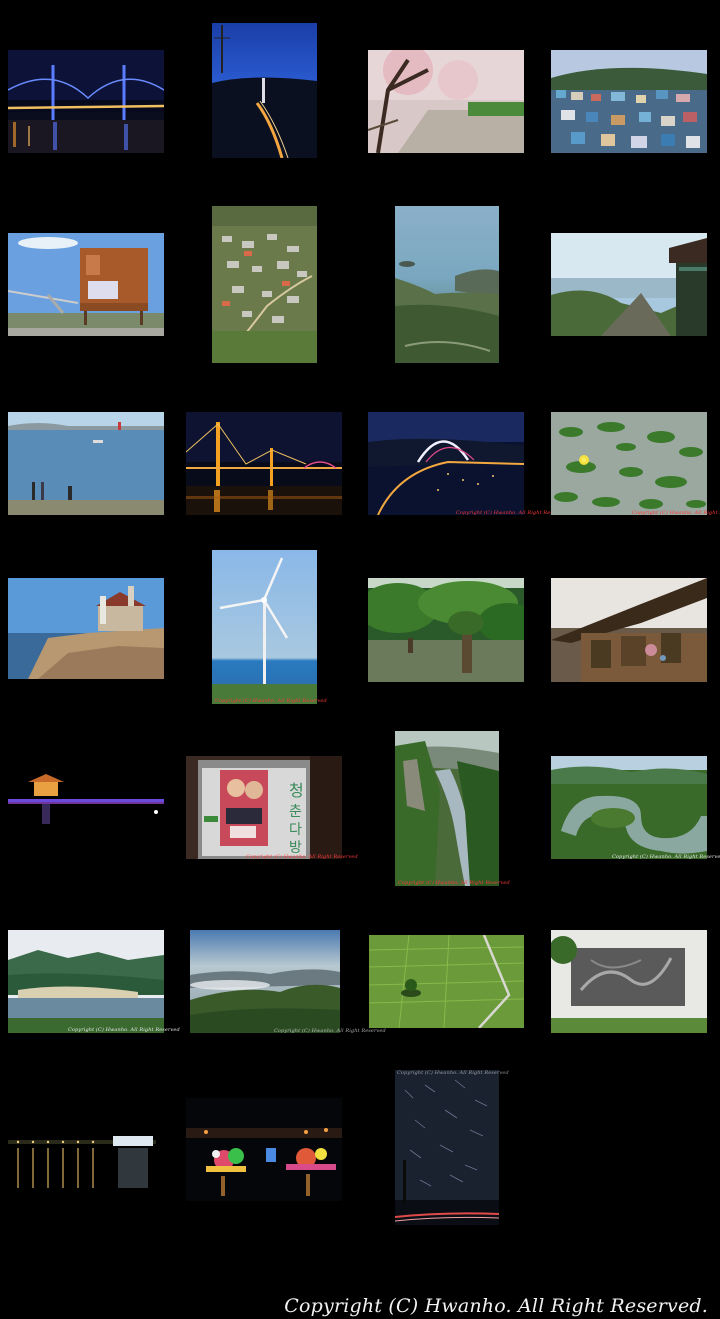 The image size is (720, 1319). What do you see at coordinates (296, 790) in the screenshot?
I see `svg-text: 청` at bounding box center [296, 790].